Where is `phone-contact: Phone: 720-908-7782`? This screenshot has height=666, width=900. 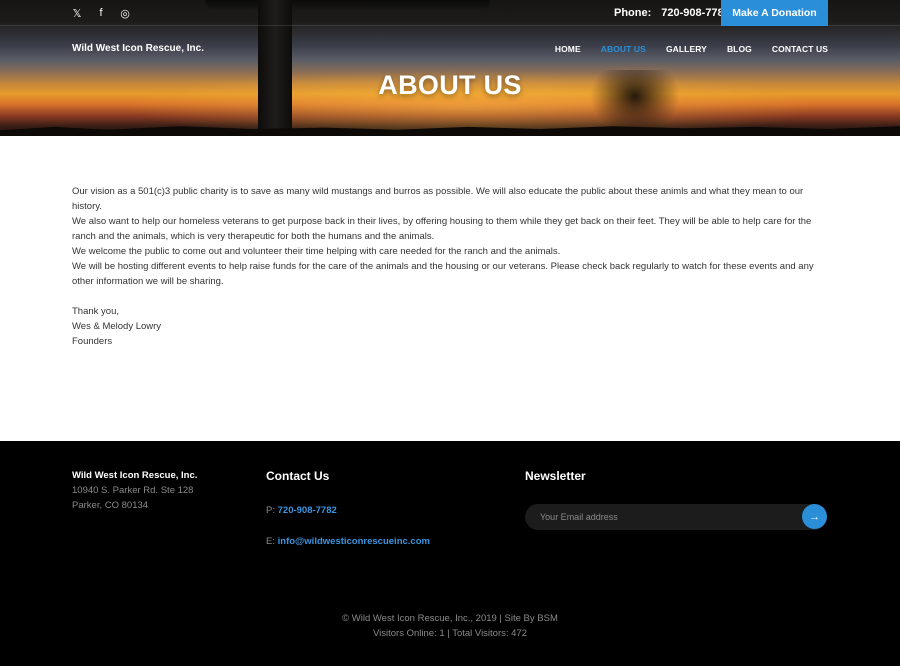 phone-contact: Phone: 720-908-7782 is located at coordinates (672, 13).